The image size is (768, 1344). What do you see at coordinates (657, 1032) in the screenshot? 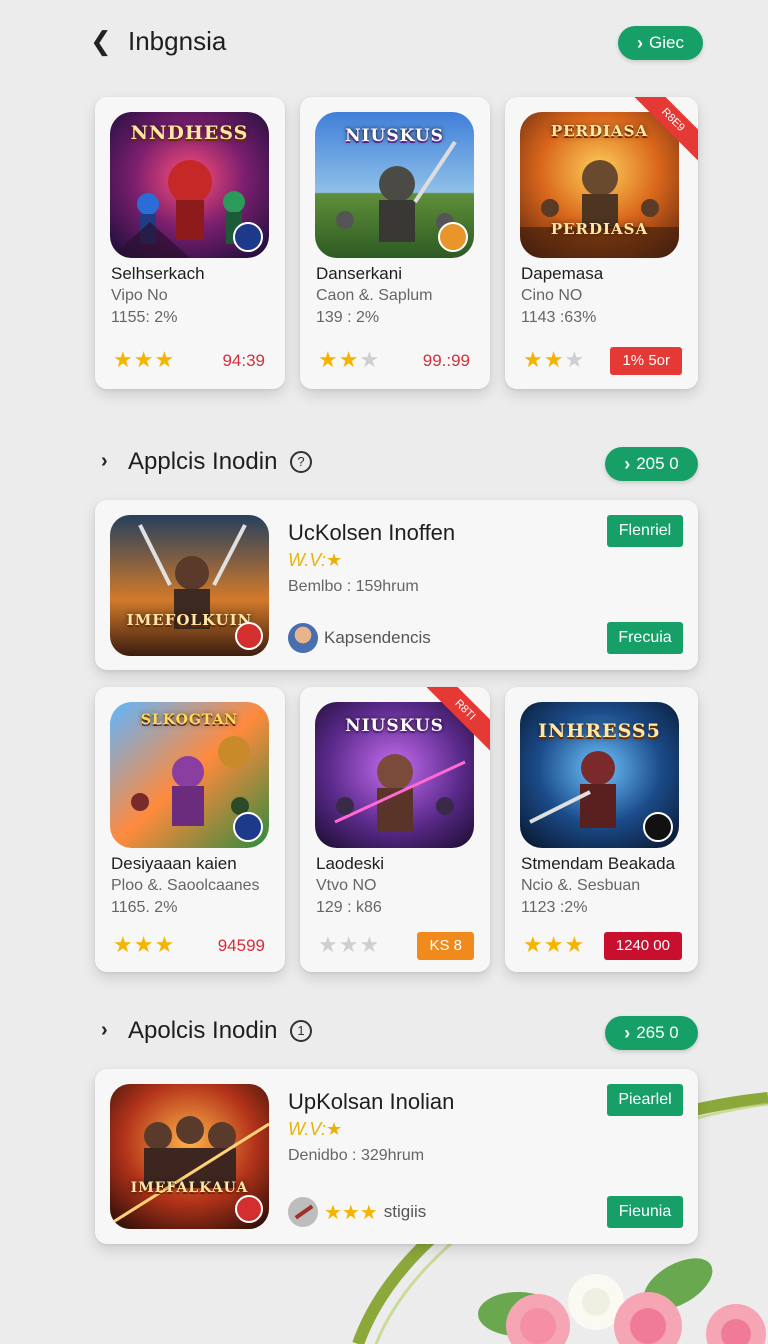
I see `section-action-label: 265 0` at bounding box center [657, 1032].